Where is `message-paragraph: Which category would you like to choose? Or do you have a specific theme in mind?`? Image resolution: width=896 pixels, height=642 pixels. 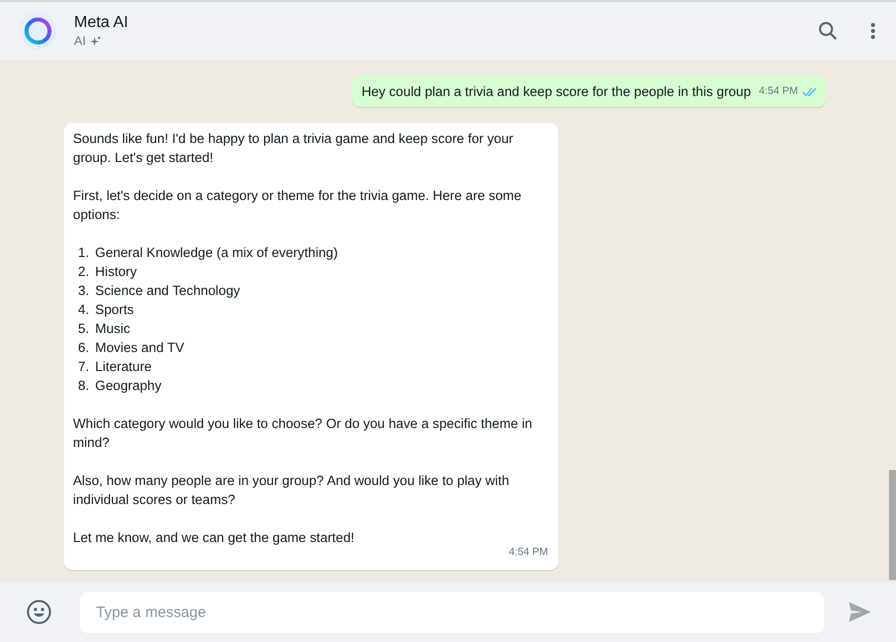
message-paragraph: Which category would you like to choose? Or do you have a specific theme in mind? is located at coordinates (303, 433).